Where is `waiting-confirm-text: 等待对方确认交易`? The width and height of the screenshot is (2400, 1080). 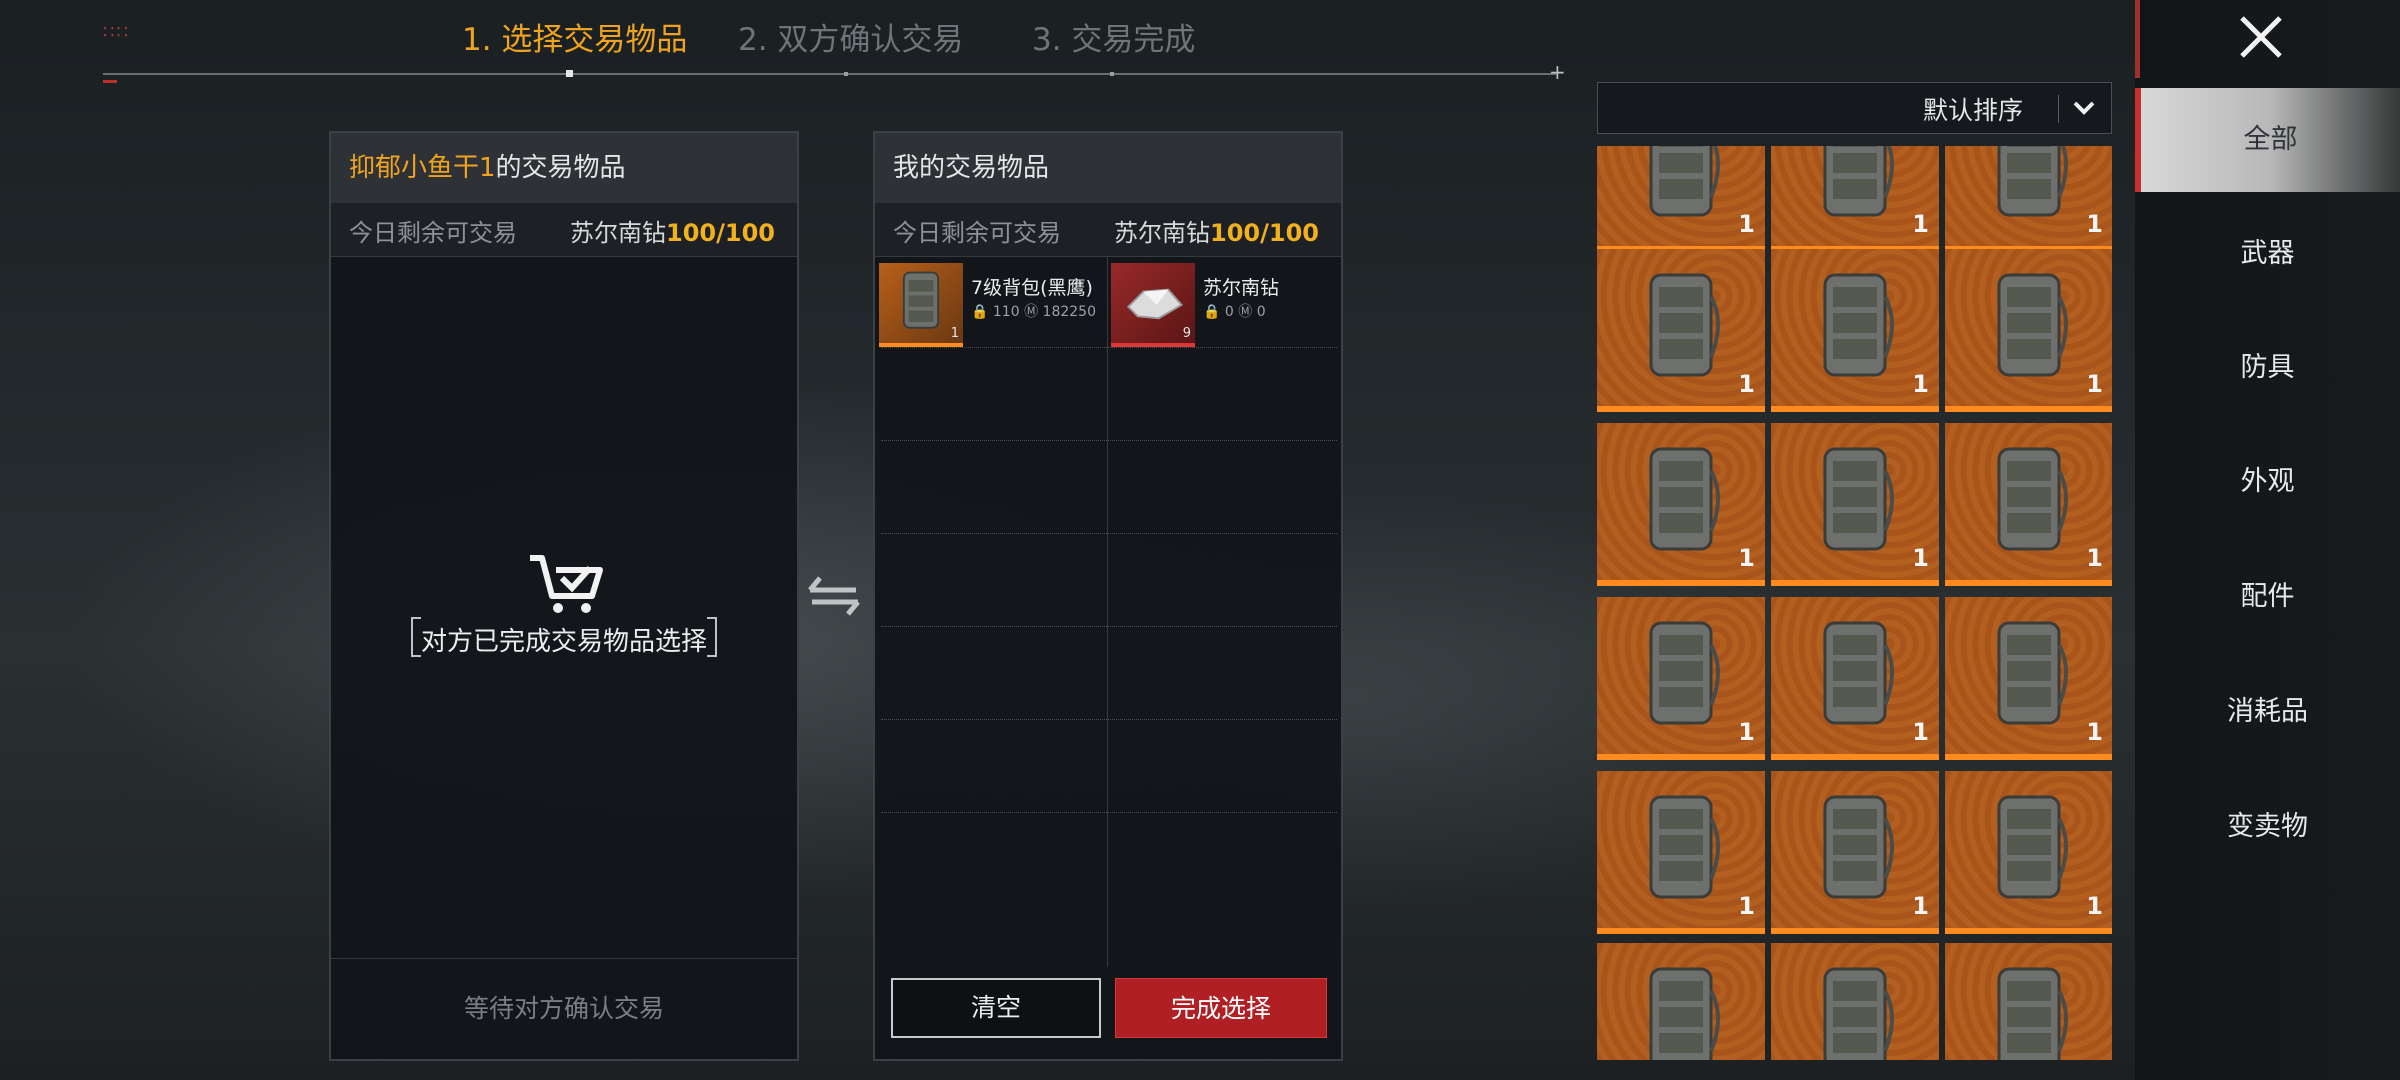
waiting-confirm-text: 等待对方确认交易 is located at coordinates (564, 1008).